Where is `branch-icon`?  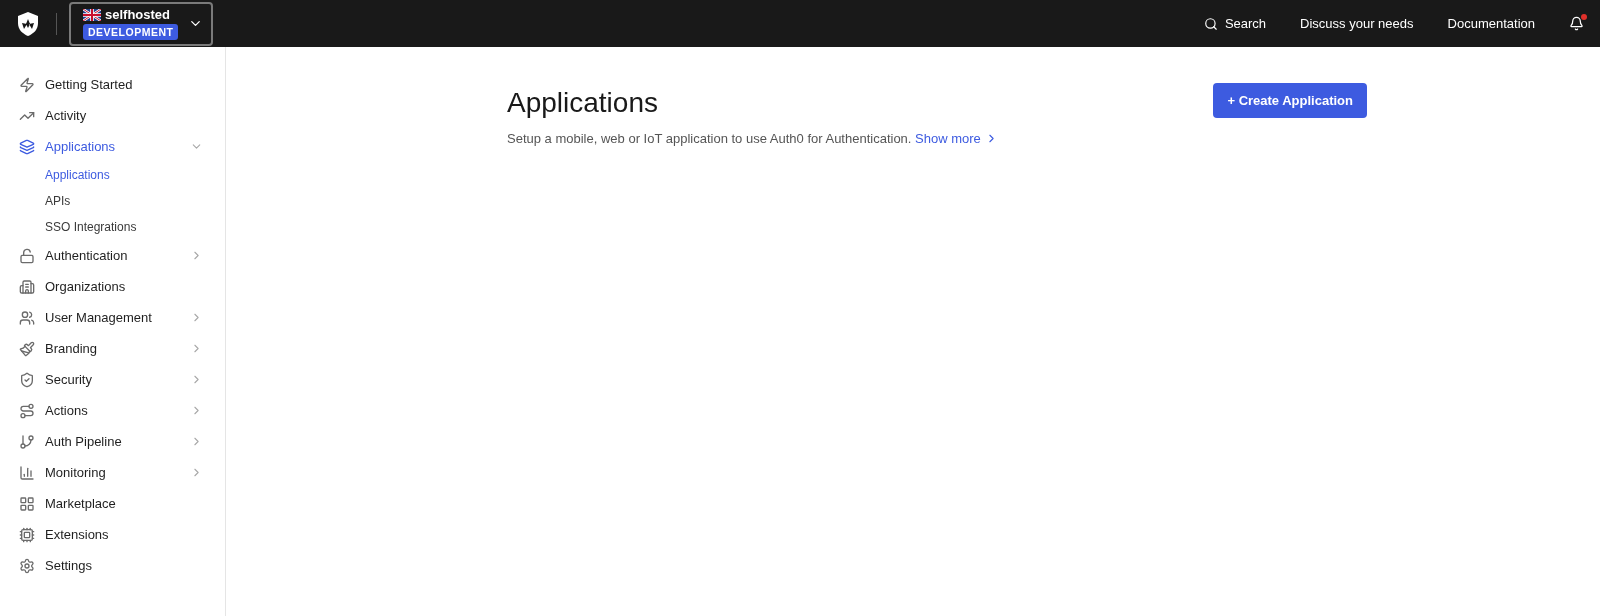
branch-icon is located at coordinates (27, 441).